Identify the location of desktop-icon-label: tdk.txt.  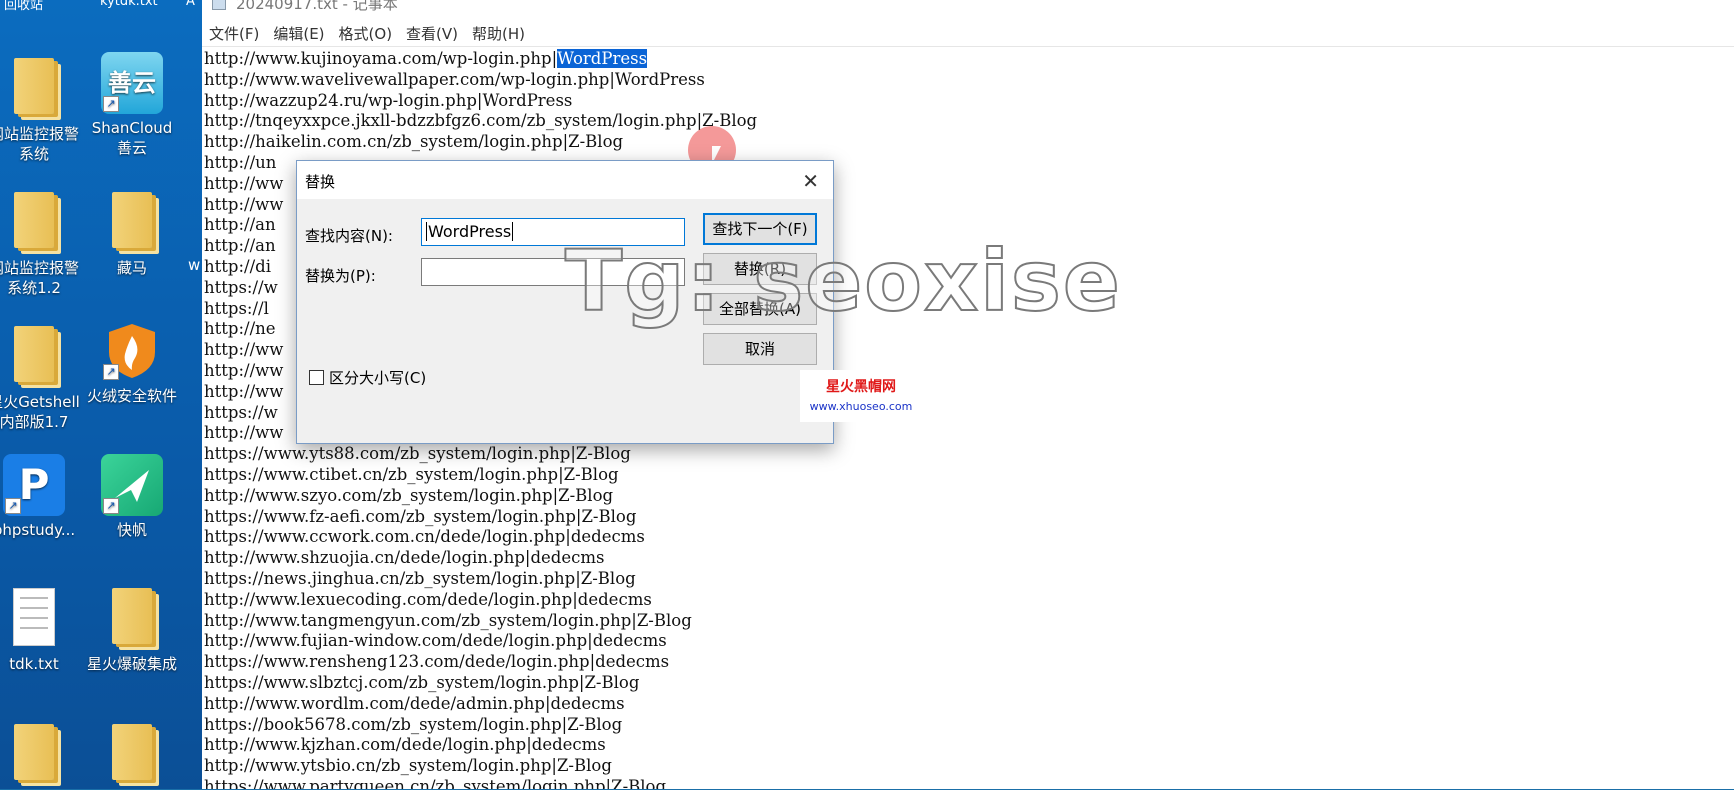
(34, 664).